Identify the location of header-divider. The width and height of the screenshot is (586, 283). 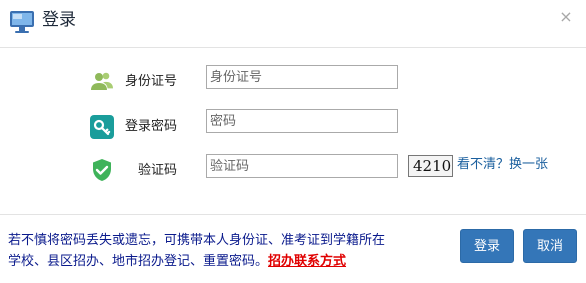
(293, 47).